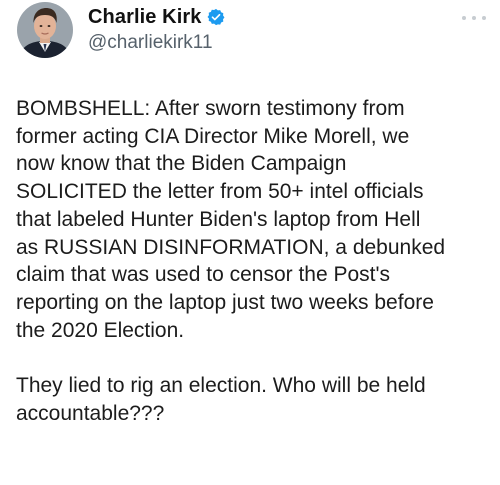 The image size is (500, 485). Describe the element at coordinates (144, 17) in the screenshot. I see `author-display-name: Charlie Kirk` at that location.